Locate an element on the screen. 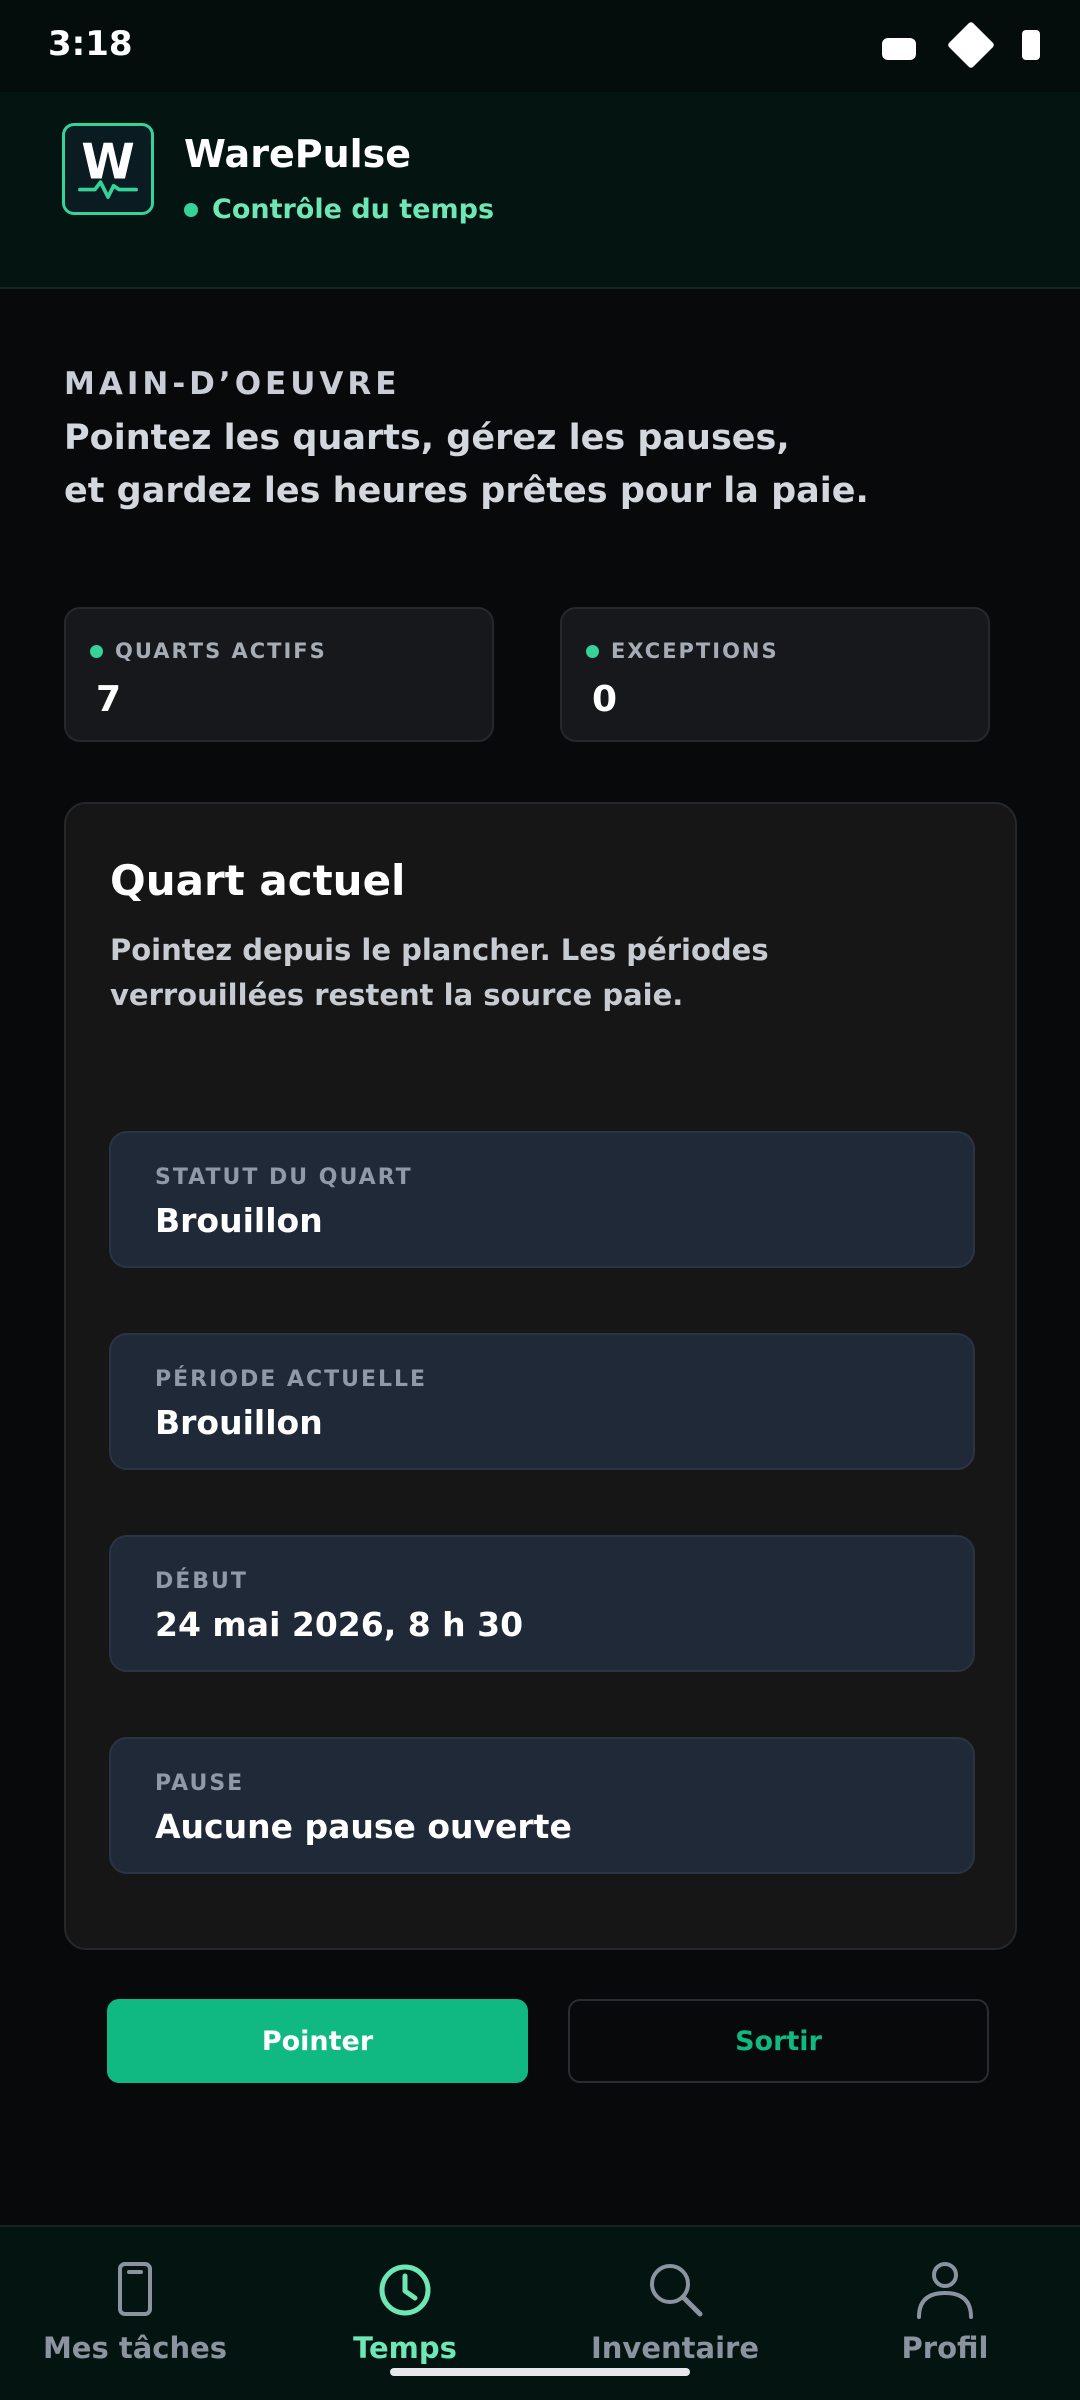  field-label: PÉRIODE ACTUELLE is located at coordinates (291, 1379).